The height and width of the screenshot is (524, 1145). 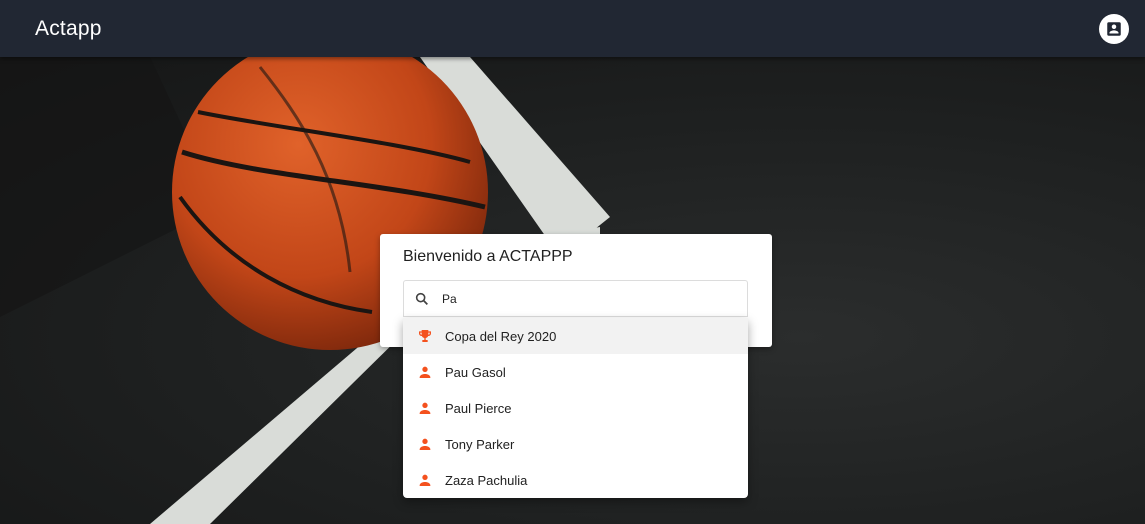 I want to click on suggestion-label: Pau Gasol, so click(x=475, y=372).